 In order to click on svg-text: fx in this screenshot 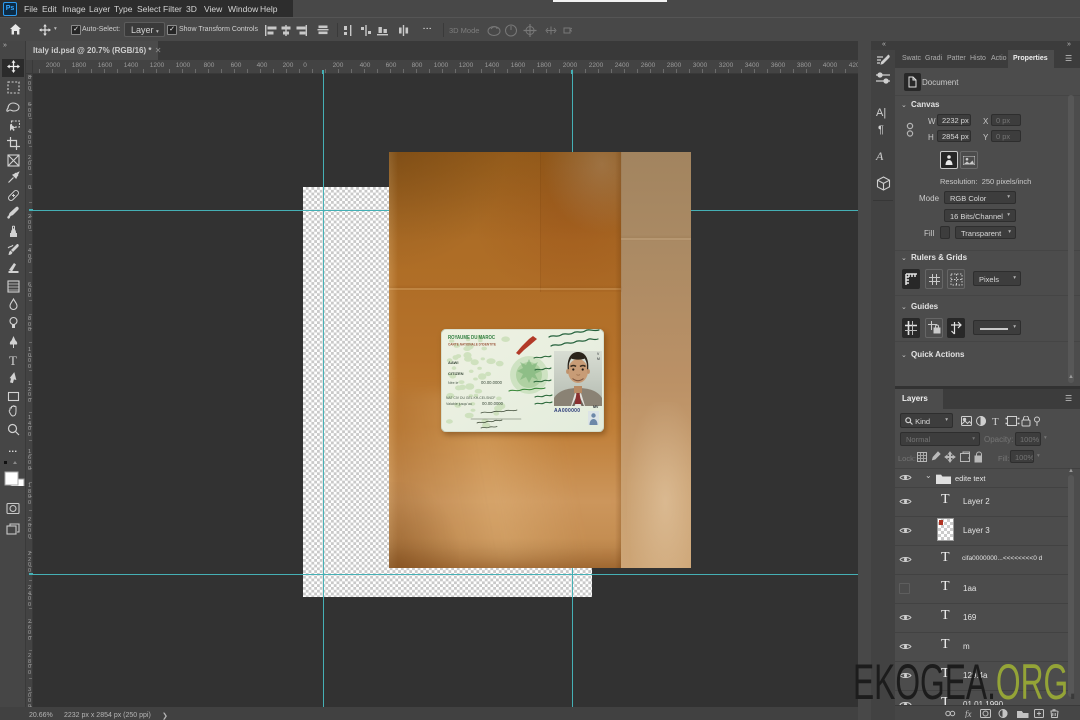, I will do `click(968, 713)`.